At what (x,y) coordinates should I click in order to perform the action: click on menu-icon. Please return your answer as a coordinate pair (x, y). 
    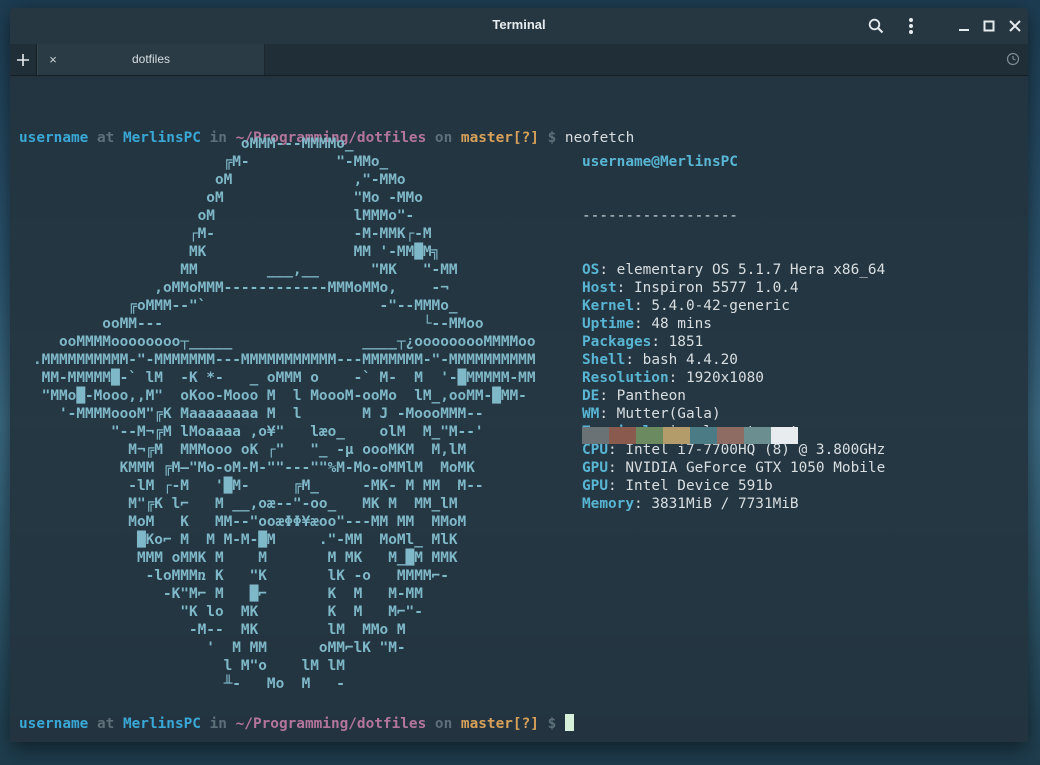
    Looking at the image, I should click on (911, 26).